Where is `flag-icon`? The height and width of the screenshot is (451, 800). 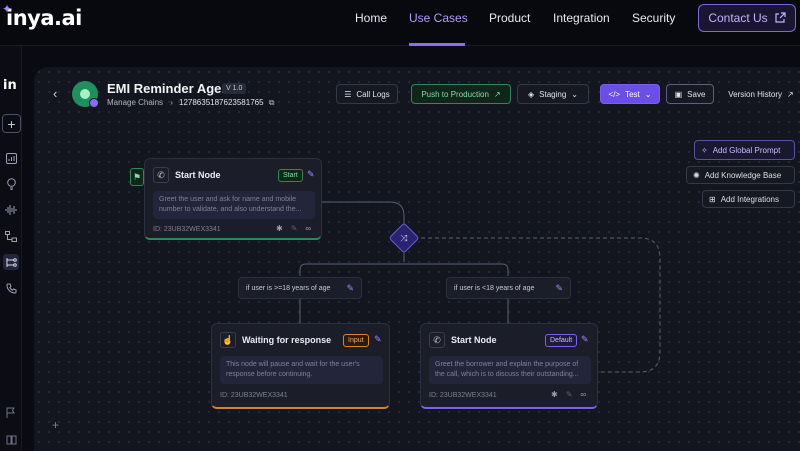
flag-icon is located at coordinates (11, 412).